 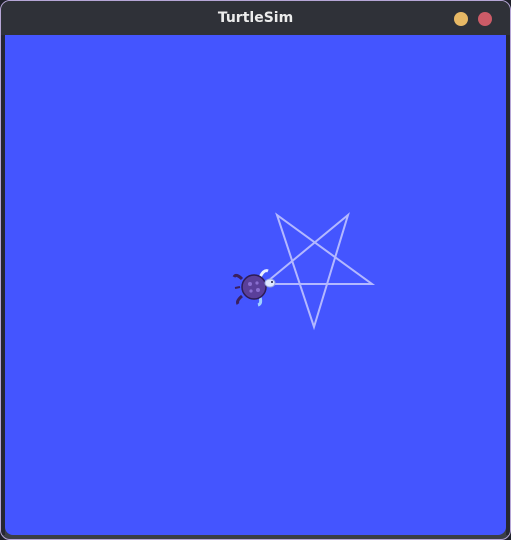 I want to click on window-title: TurtleSim, so click(x=255, y=18).